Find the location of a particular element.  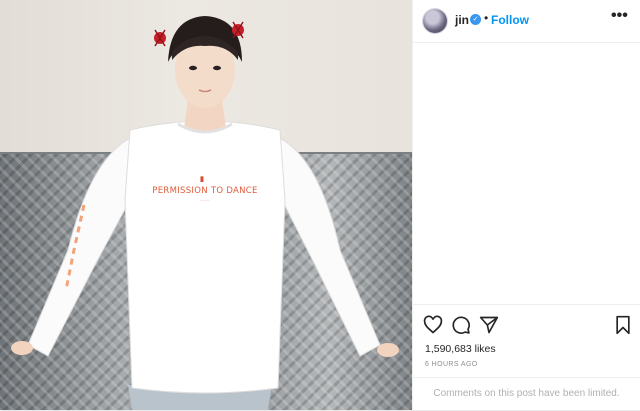

comments-section: Comments on this post have been limited. is located at coordinates (526, 394).